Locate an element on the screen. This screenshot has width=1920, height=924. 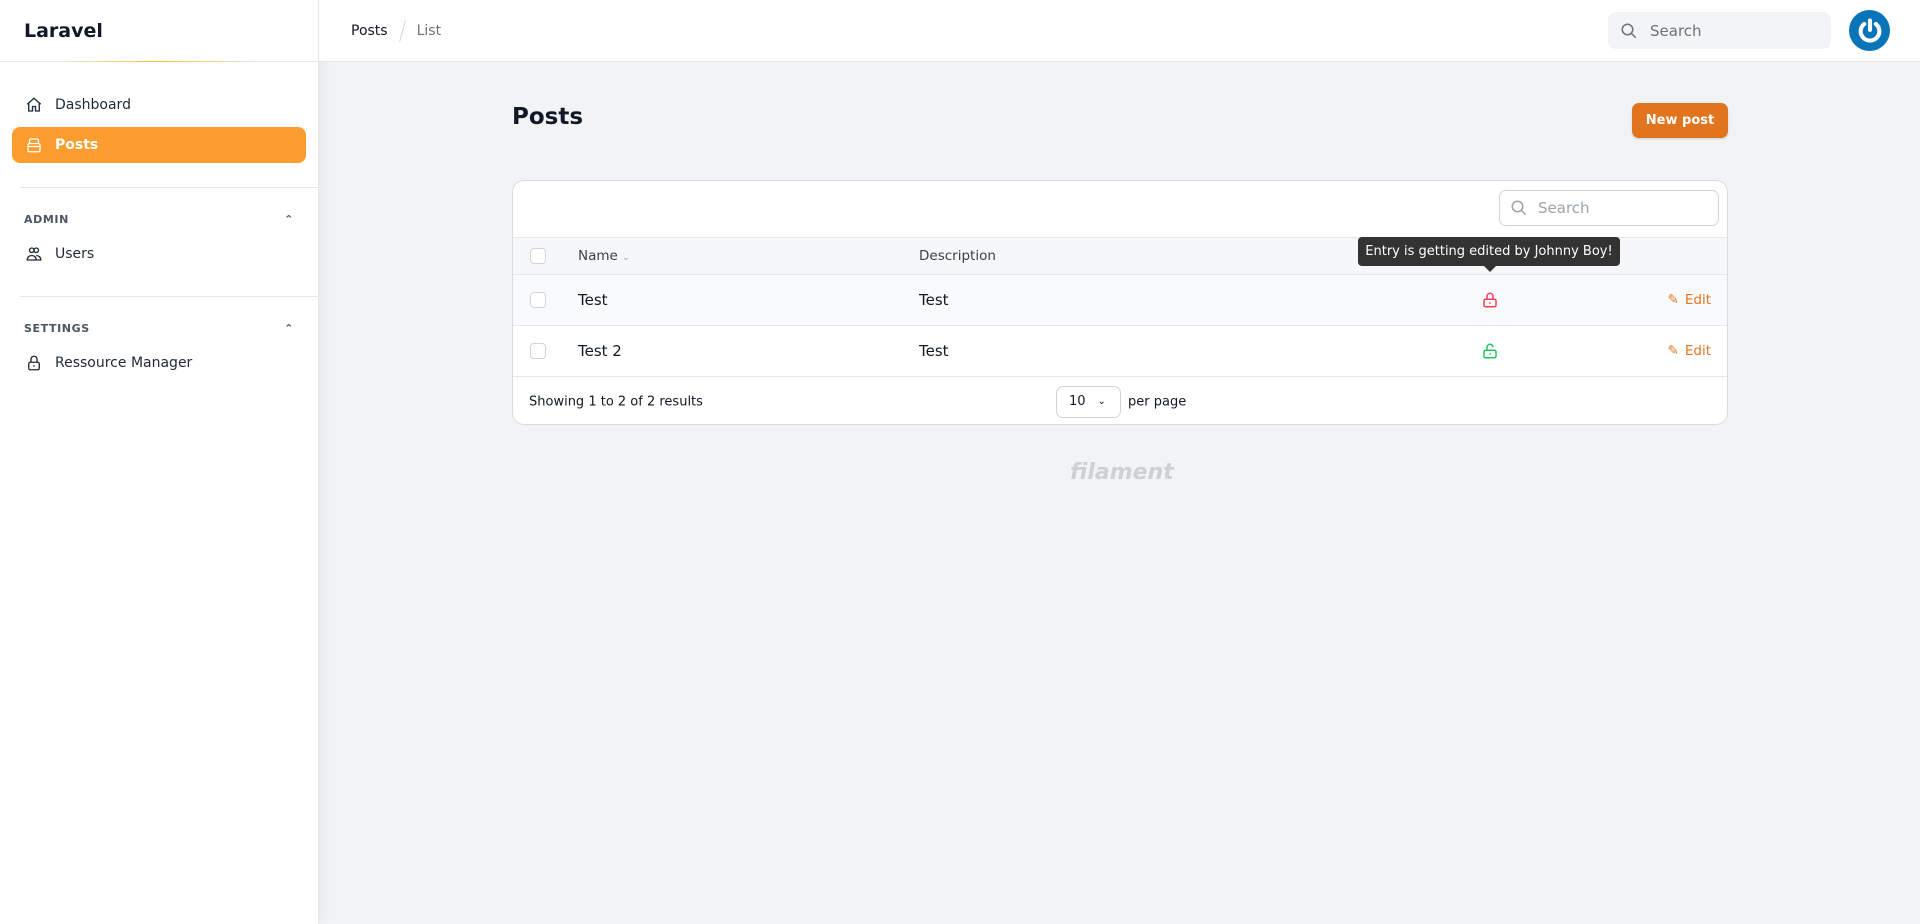
page-title: Posts is located at coordinates (548, 117).